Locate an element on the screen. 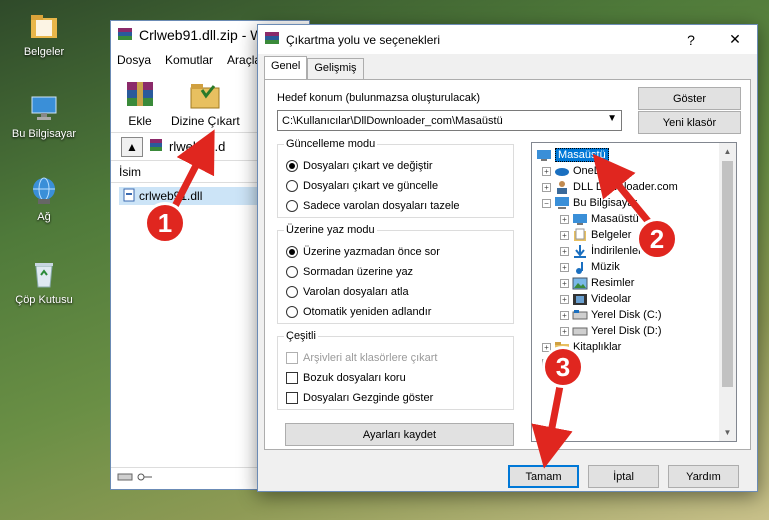 The height and width of the screenshot is (520, 769). menu-file: Dosya is located at coordinates (134, 60).